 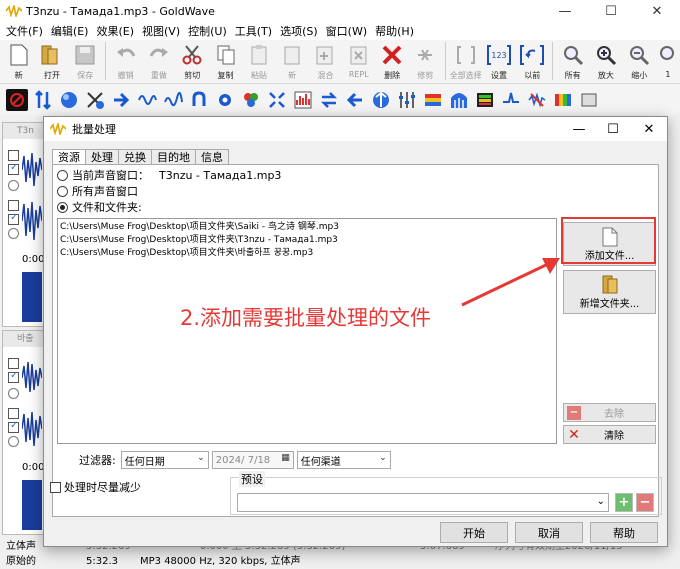 What do you see at coordinates (55, 487) in the screenshot?
I see `minimize-checkbox` at bounding box center [55, 487].